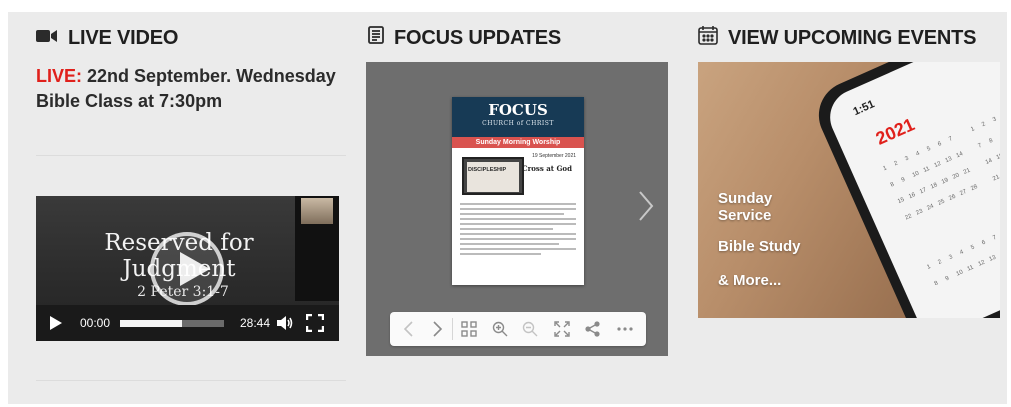 Image resolution: width=1011 pixels, height=407 pixels. What do you see at coordinates (469, 329) in the screenshot?
I see `grid-view-icon` at bounding box center [469, 329].